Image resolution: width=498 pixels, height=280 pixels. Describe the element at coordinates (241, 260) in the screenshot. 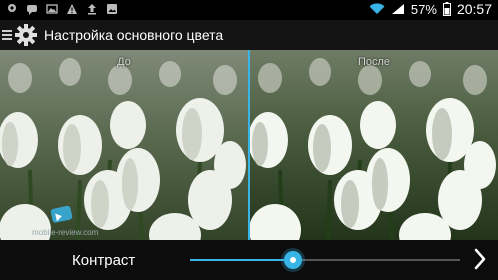

I see `slider-fill` at that location.